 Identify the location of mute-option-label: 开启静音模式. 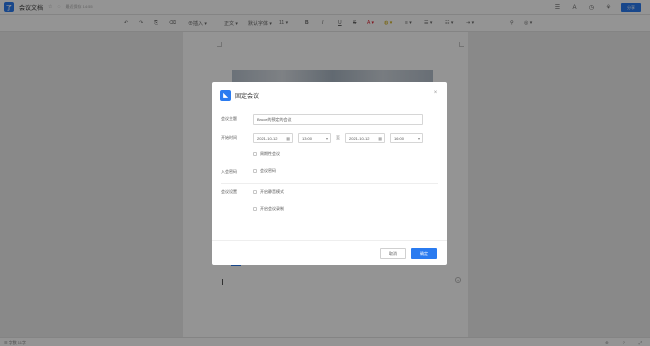
(272, 191).